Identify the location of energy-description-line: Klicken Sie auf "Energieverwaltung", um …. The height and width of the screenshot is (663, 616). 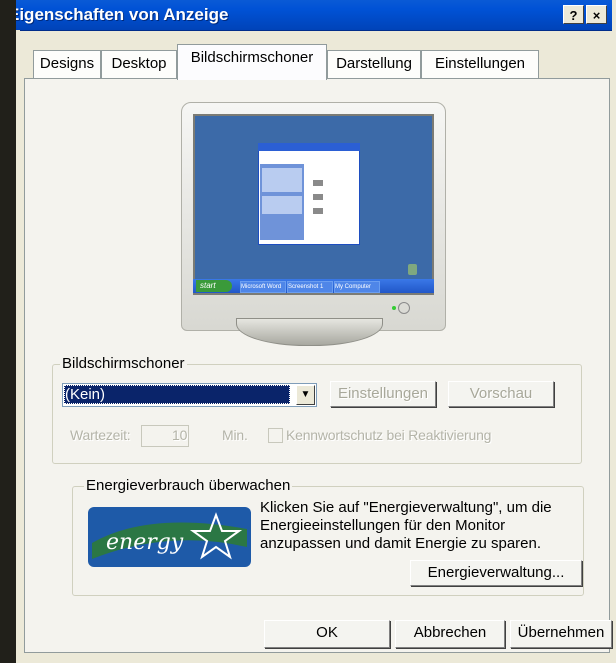
(406, 507).